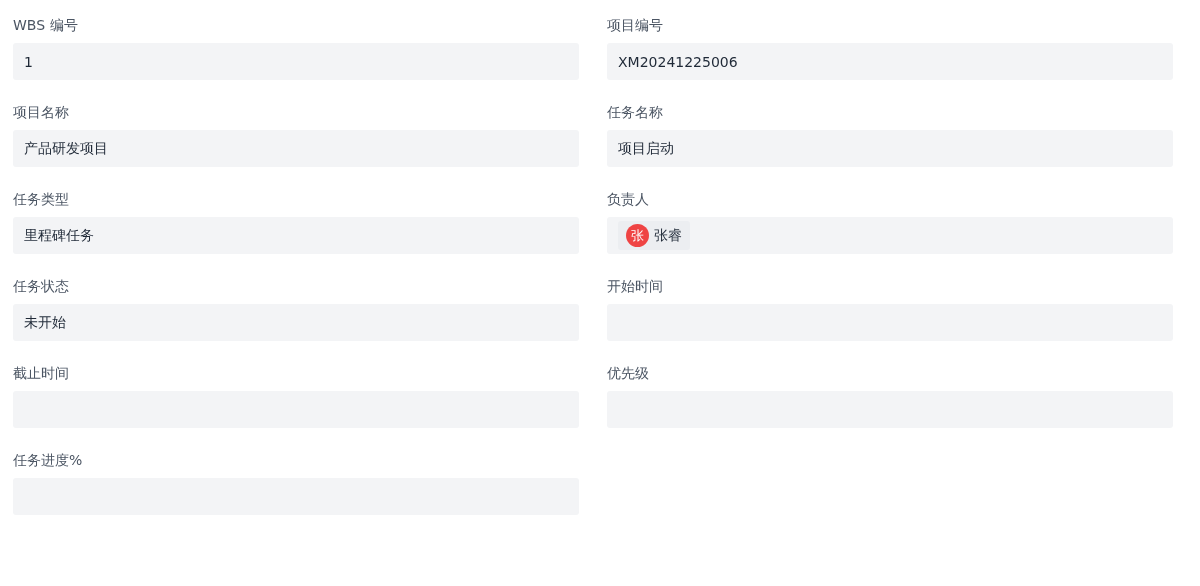  Describe the element at coordinates (678, 61) in the screenshot. I see `field-value: XM20241225006` at that location.